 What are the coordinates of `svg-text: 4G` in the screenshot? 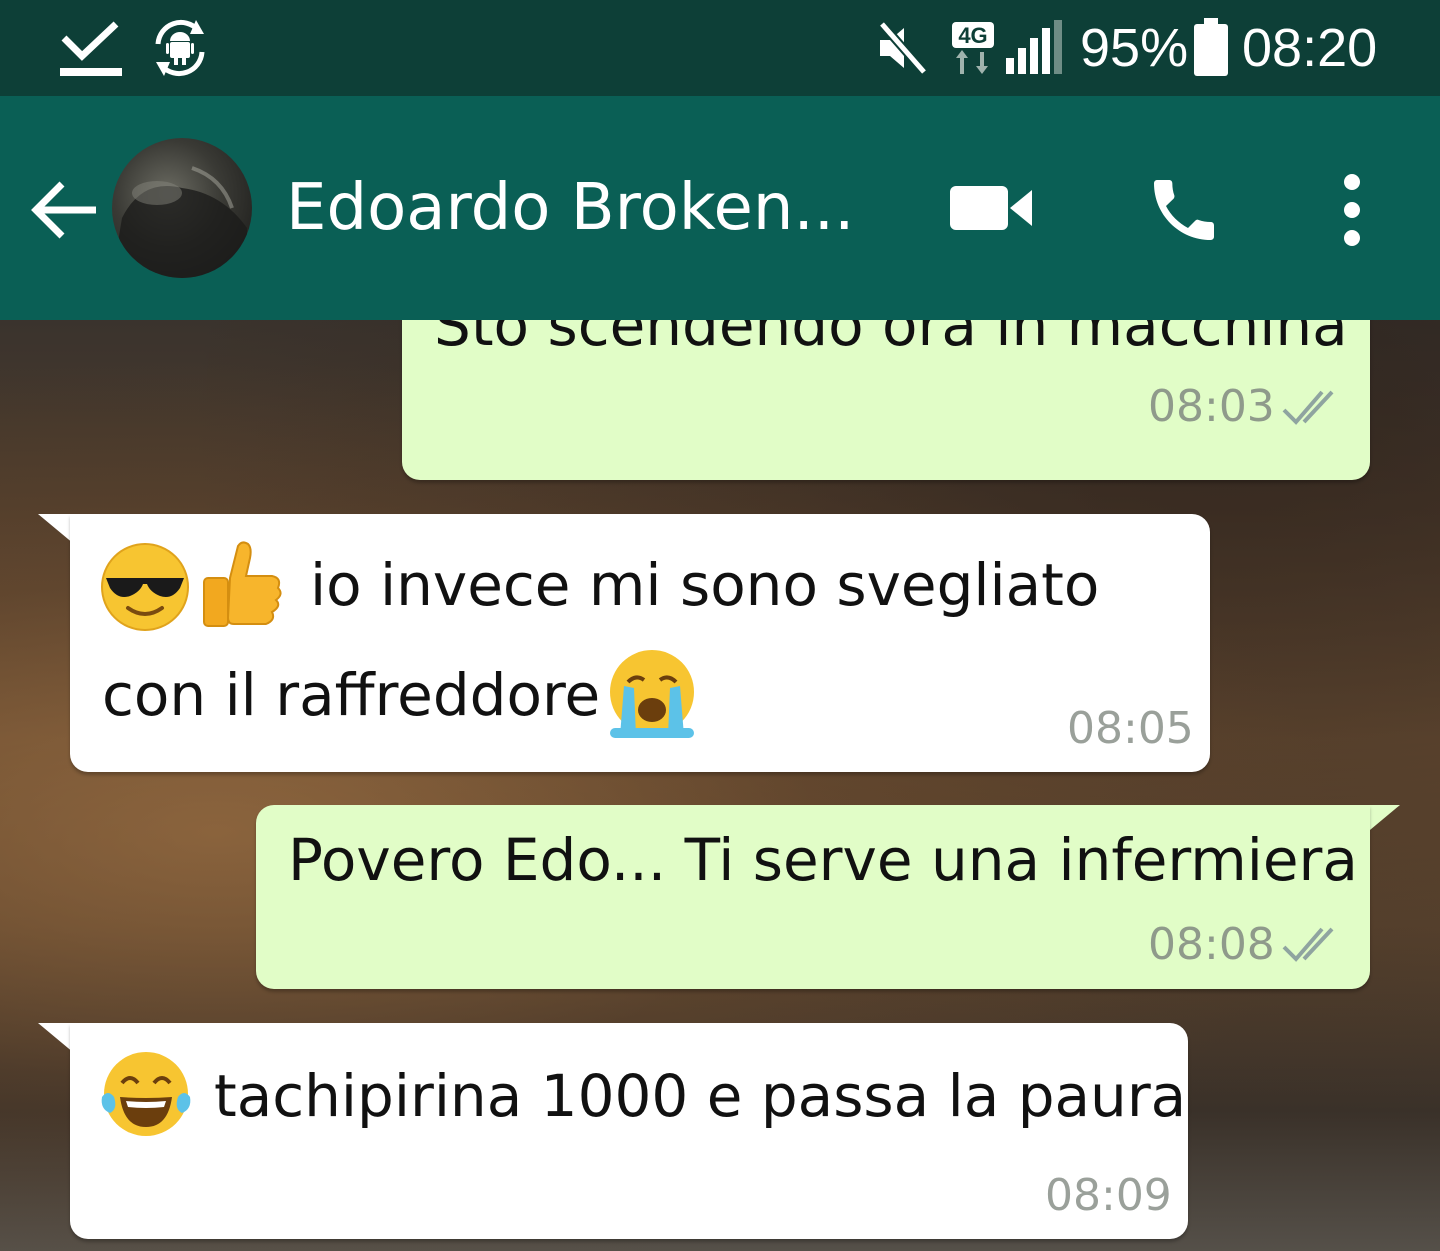 It's located at (972, 35).